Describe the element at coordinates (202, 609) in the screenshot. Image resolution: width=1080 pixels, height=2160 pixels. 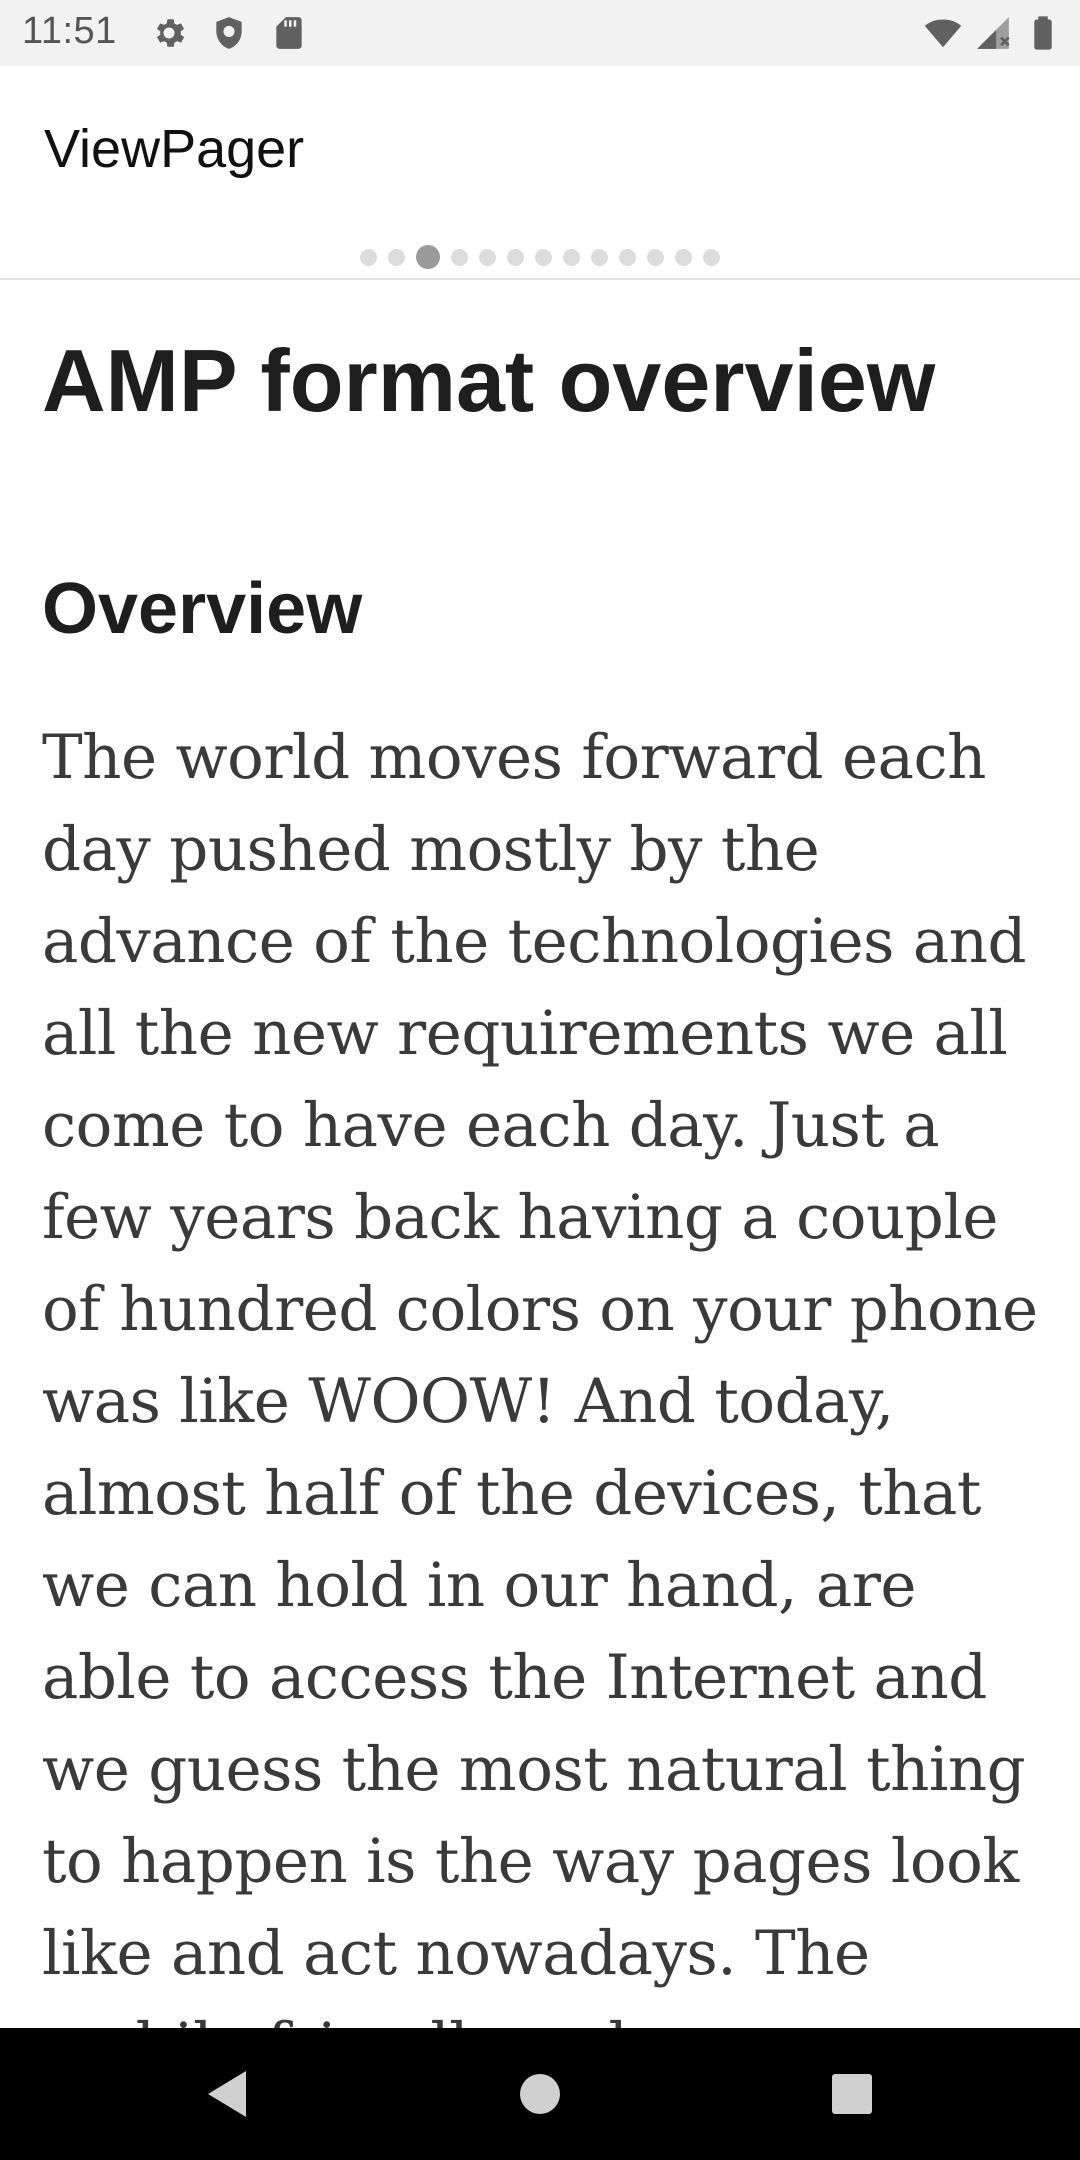
I see `section-heading: Overview` at that location.